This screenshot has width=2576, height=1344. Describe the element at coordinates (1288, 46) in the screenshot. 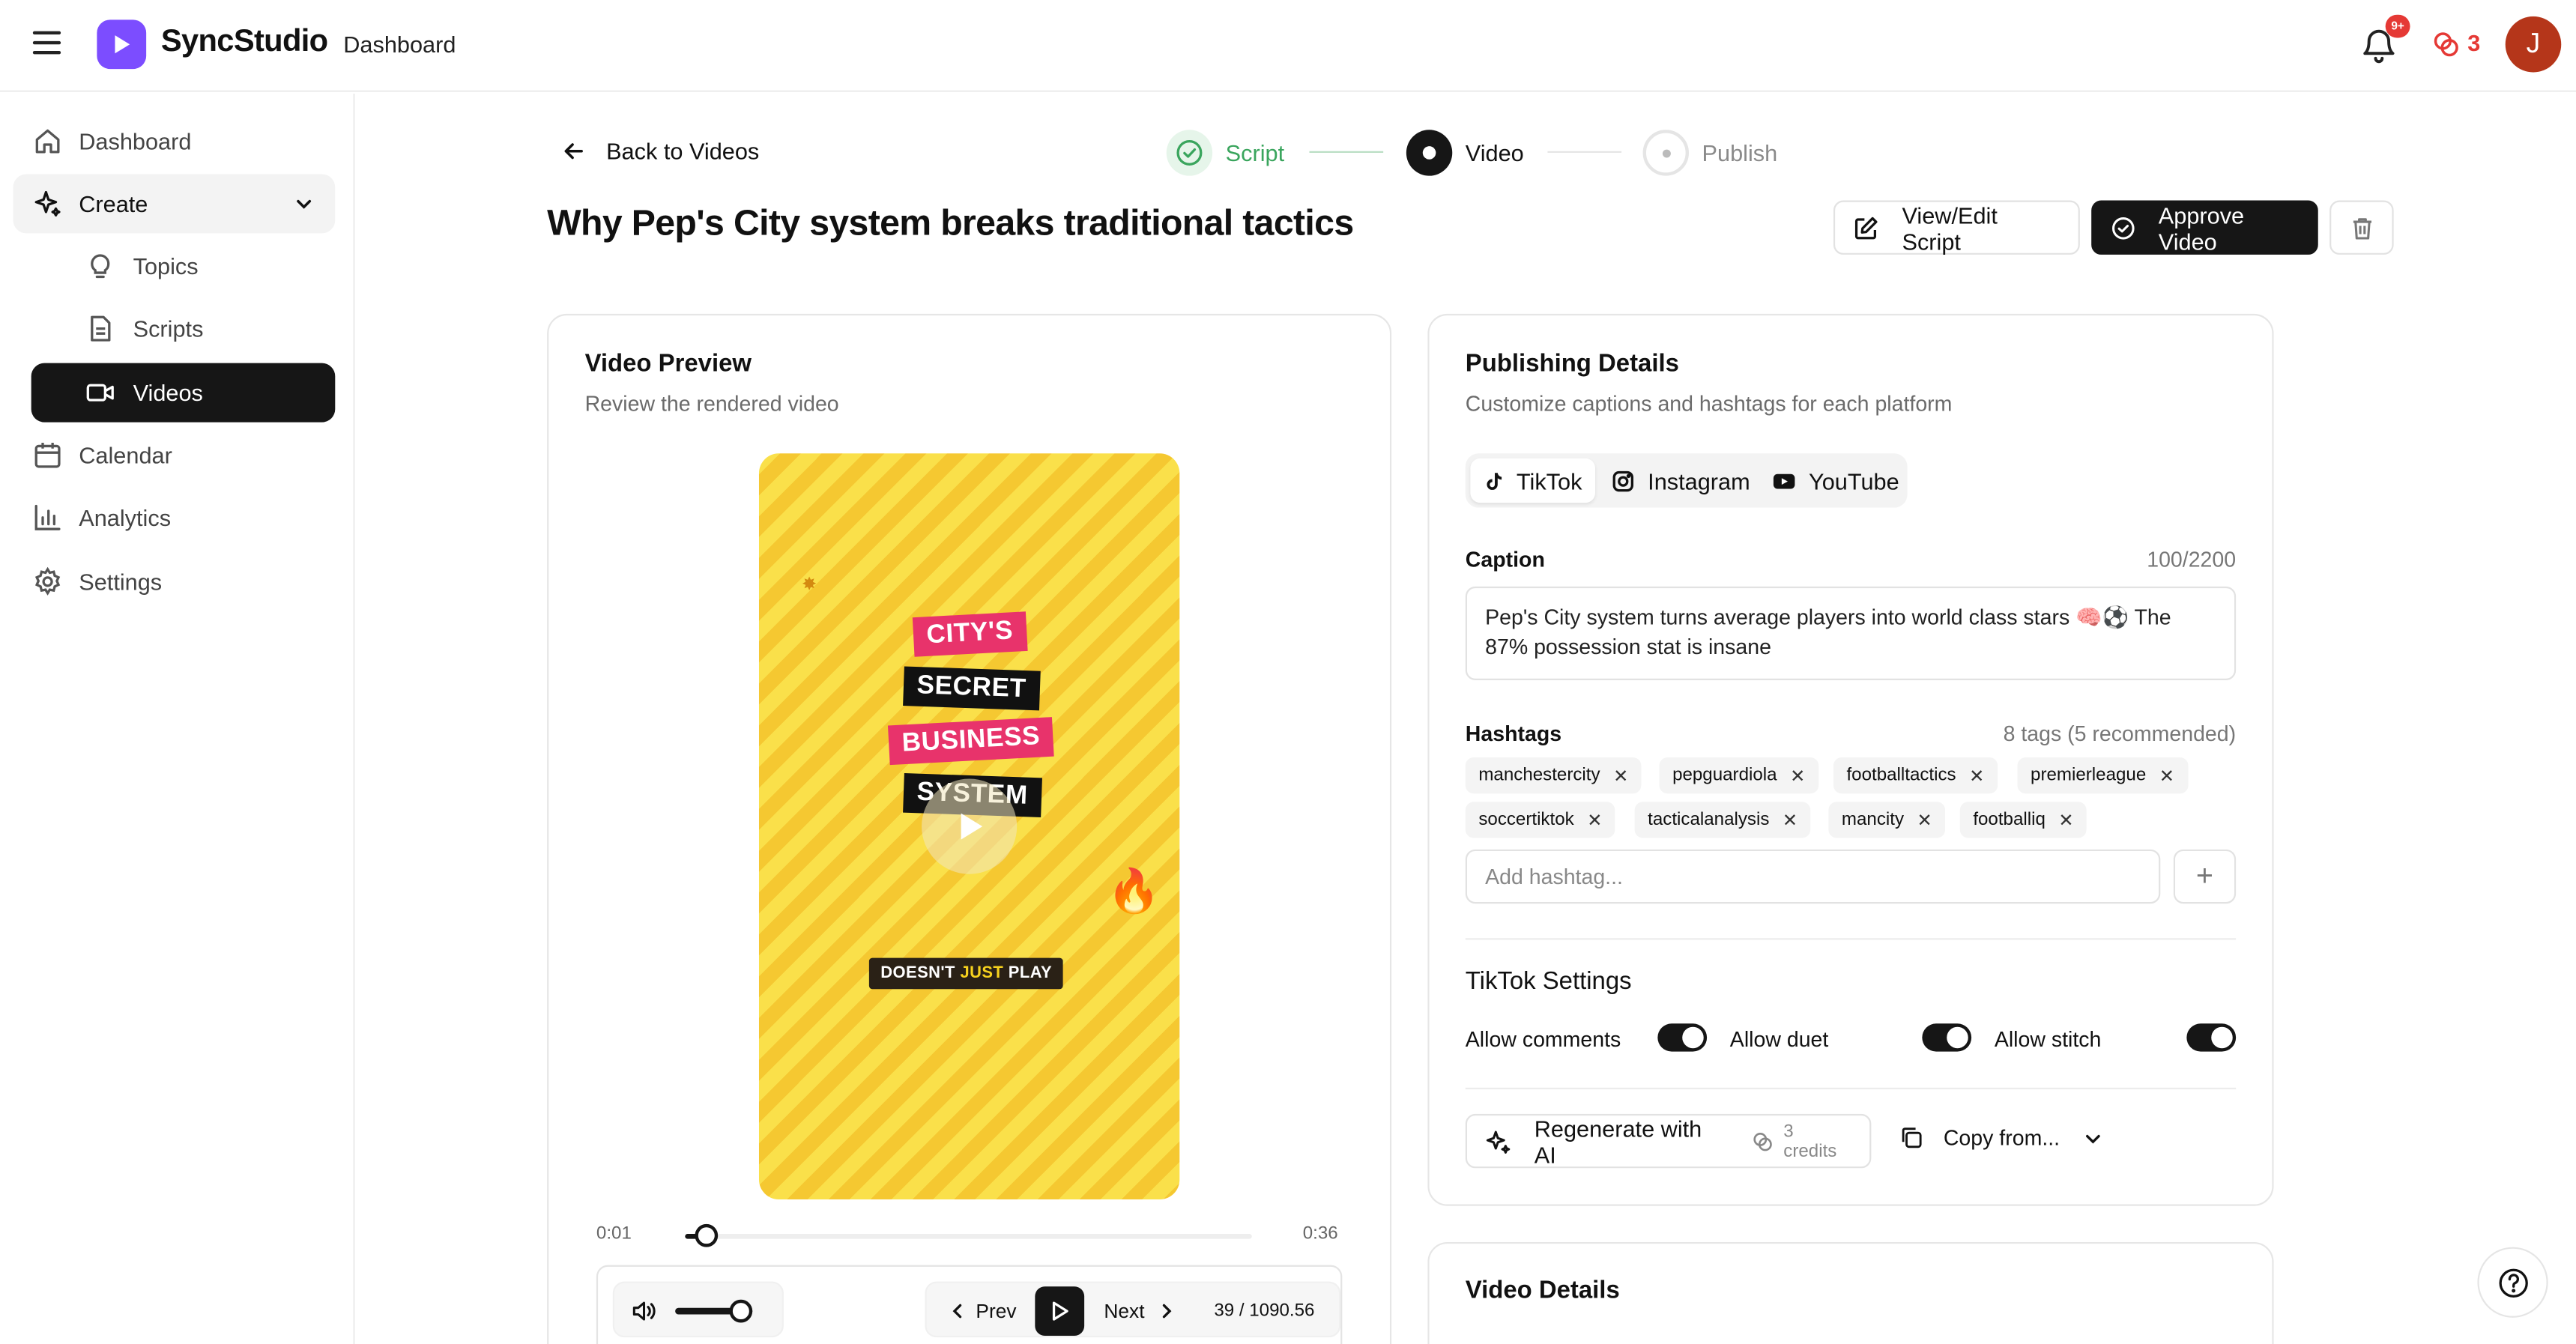

I see `top-header: SyncStudio Dashboard 9+ 3 J` at that location.